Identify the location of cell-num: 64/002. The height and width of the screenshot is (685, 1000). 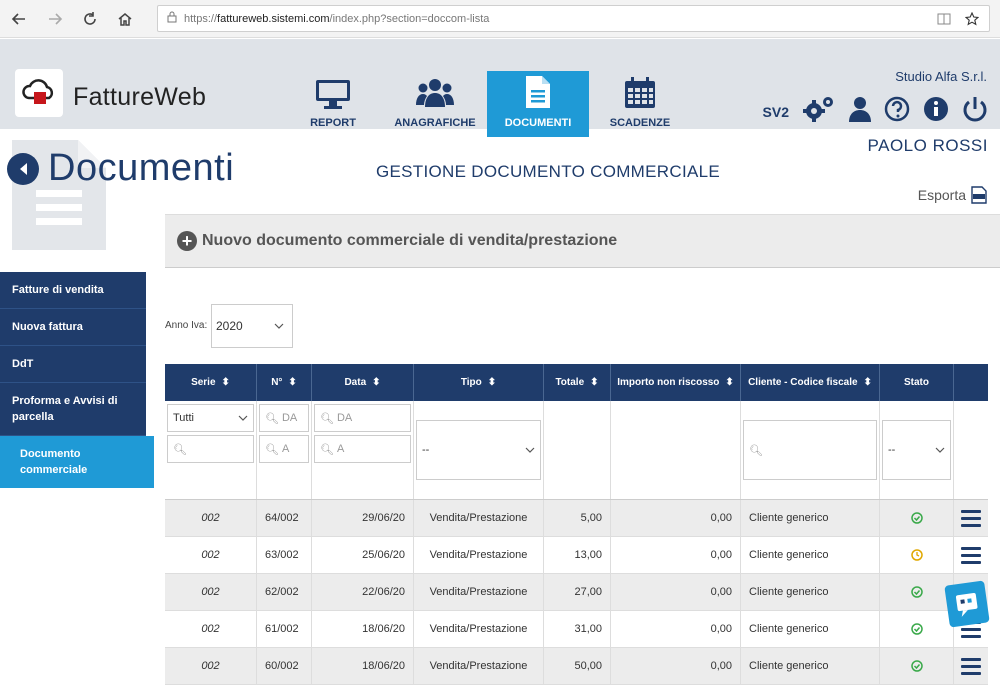
(284, 518).